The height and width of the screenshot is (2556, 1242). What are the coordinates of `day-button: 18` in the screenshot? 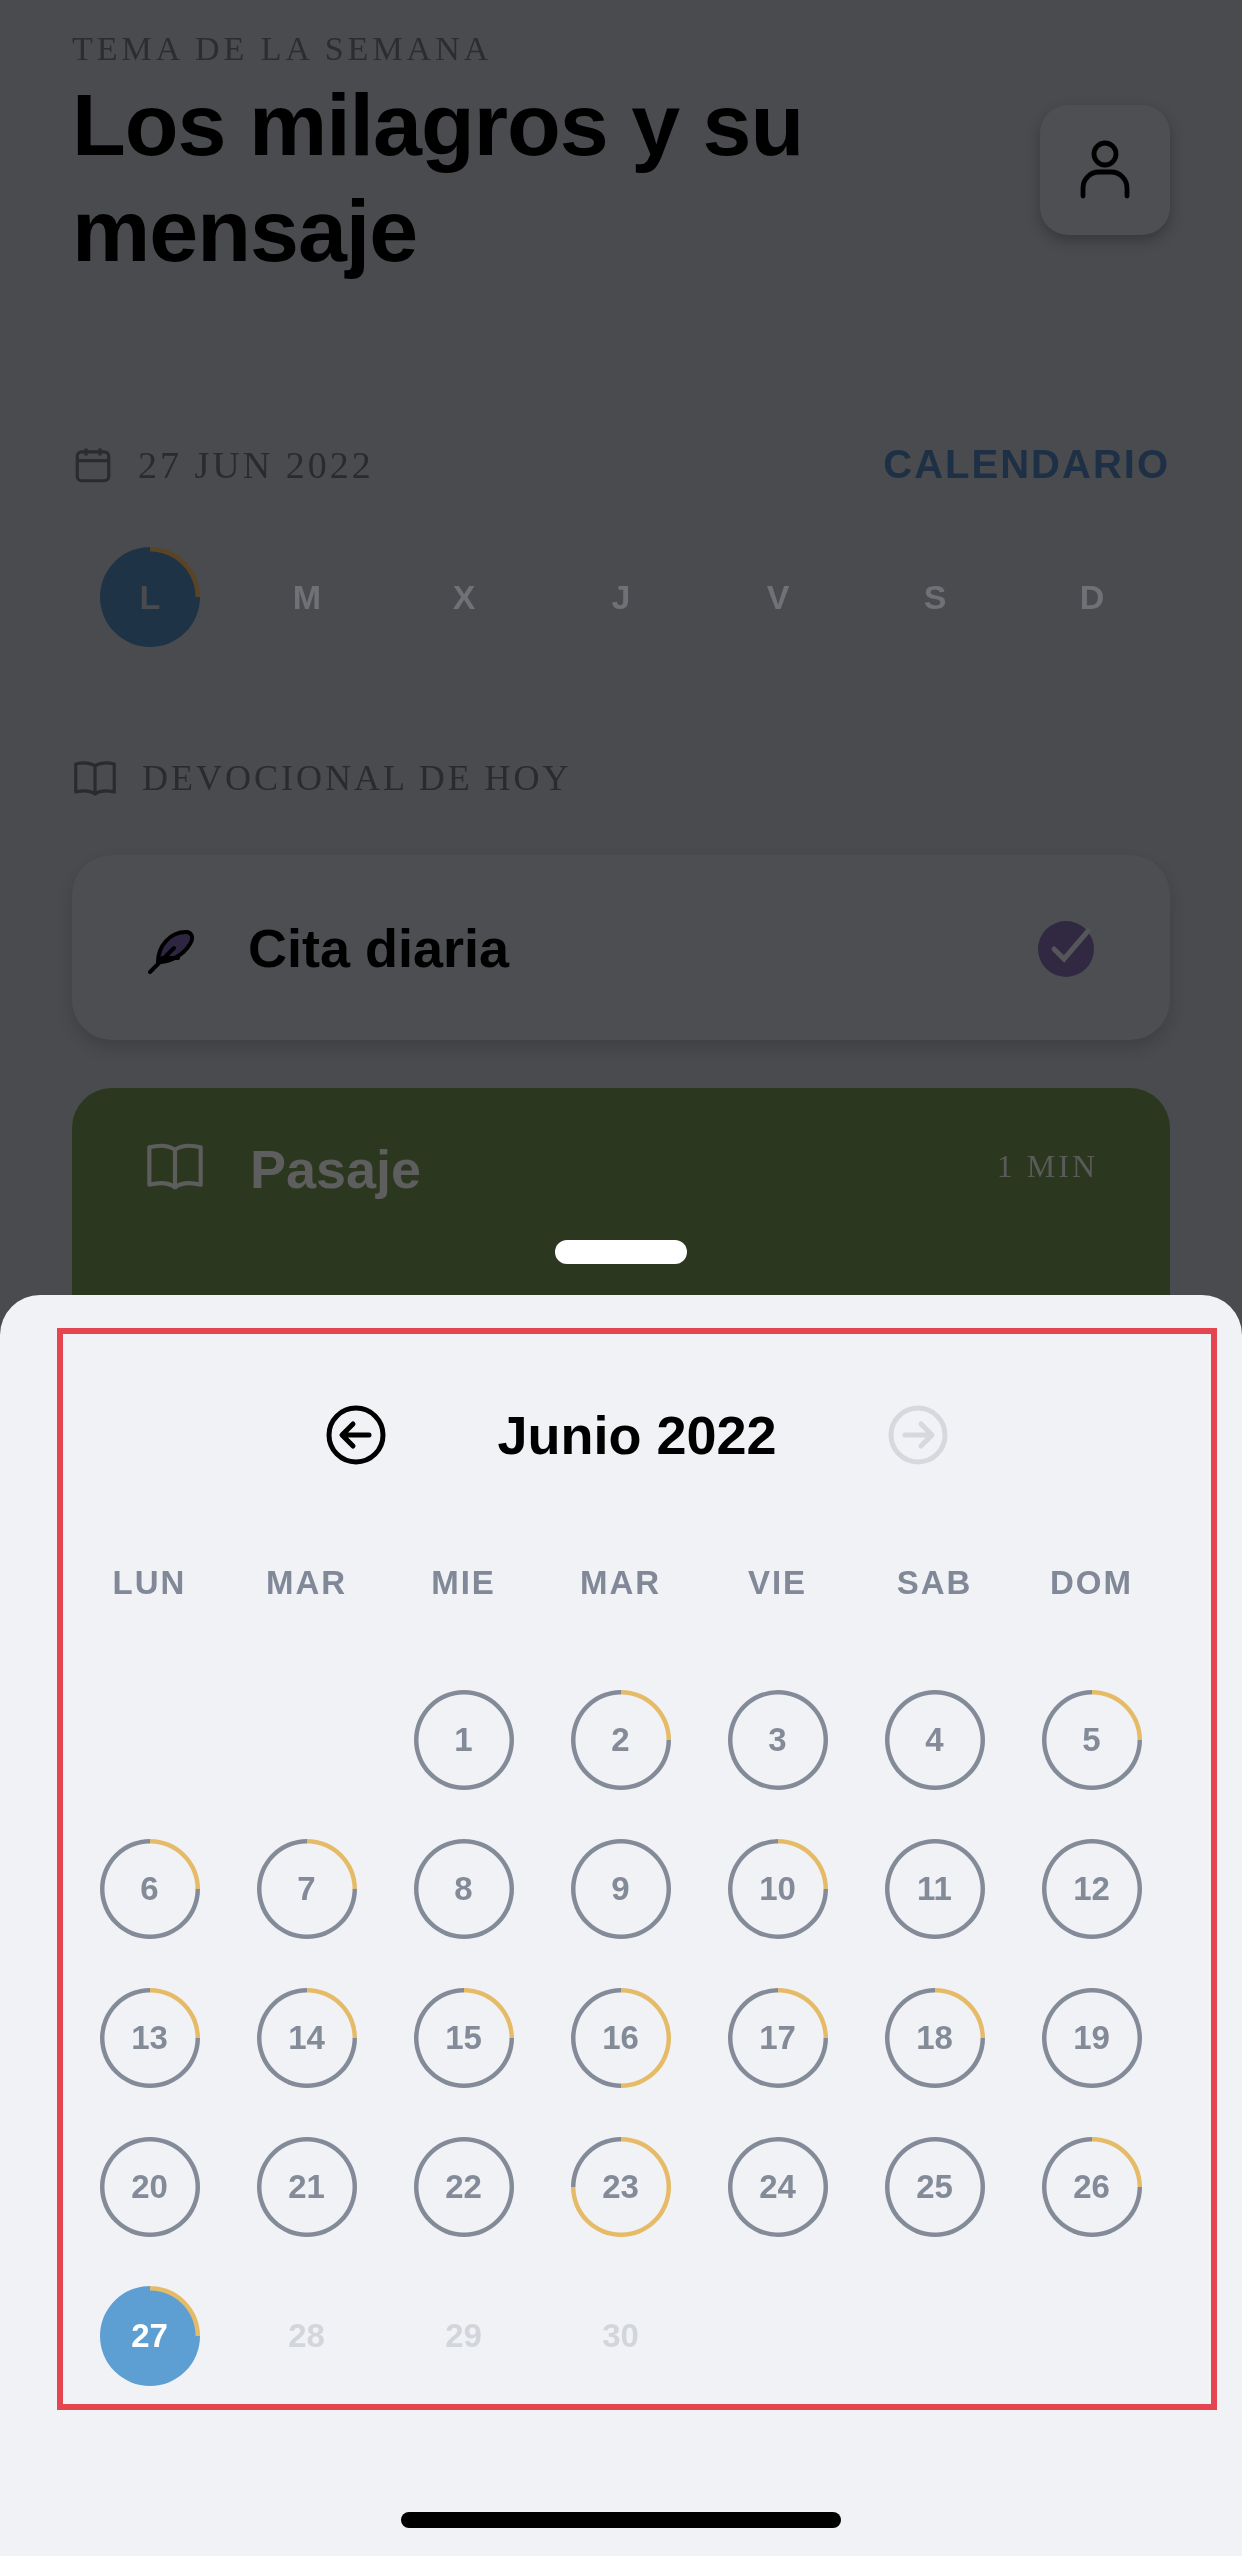 It's located at (934, 2038).